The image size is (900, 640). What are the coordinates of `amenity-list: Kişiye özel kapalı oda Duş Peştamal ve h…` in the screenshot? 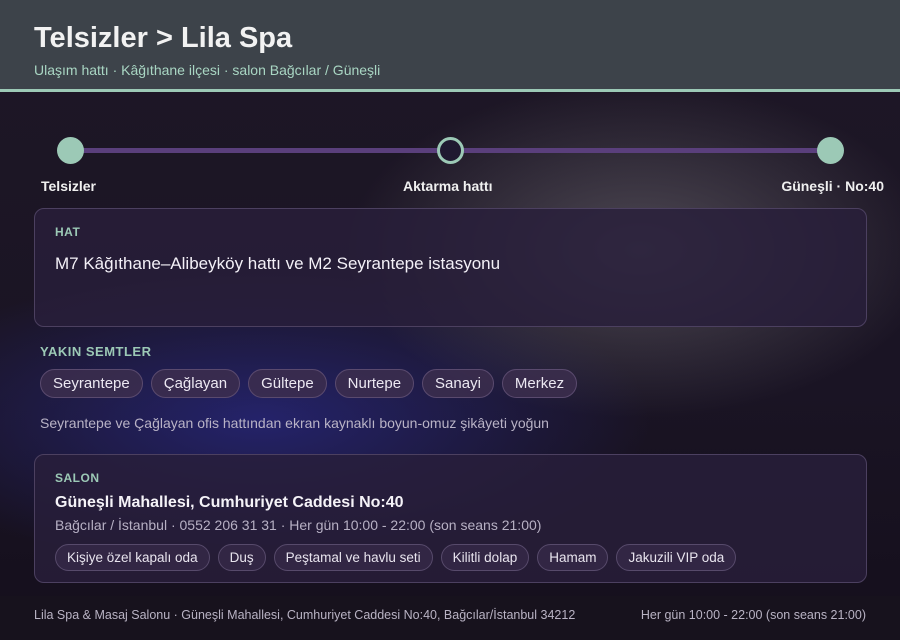 It's located at (396, 557).